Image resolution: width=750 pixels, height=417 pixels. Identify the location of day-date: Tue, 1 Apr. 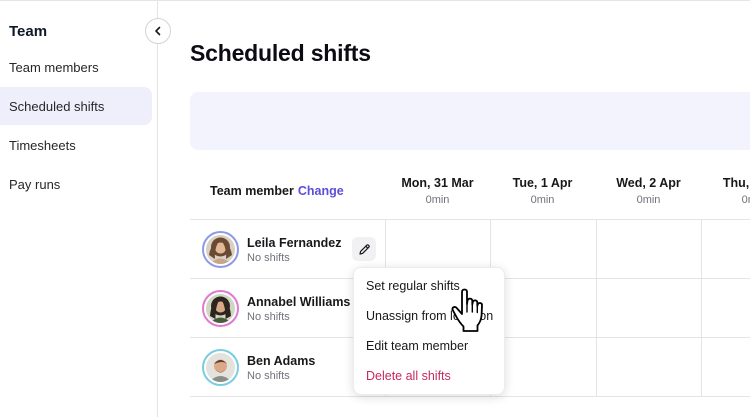
(542, 183).